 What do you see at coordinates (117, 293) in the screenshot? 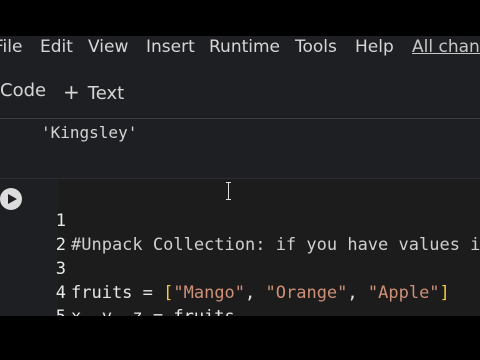
I see `code-token: fruits =` at bounding box center [117, 293].